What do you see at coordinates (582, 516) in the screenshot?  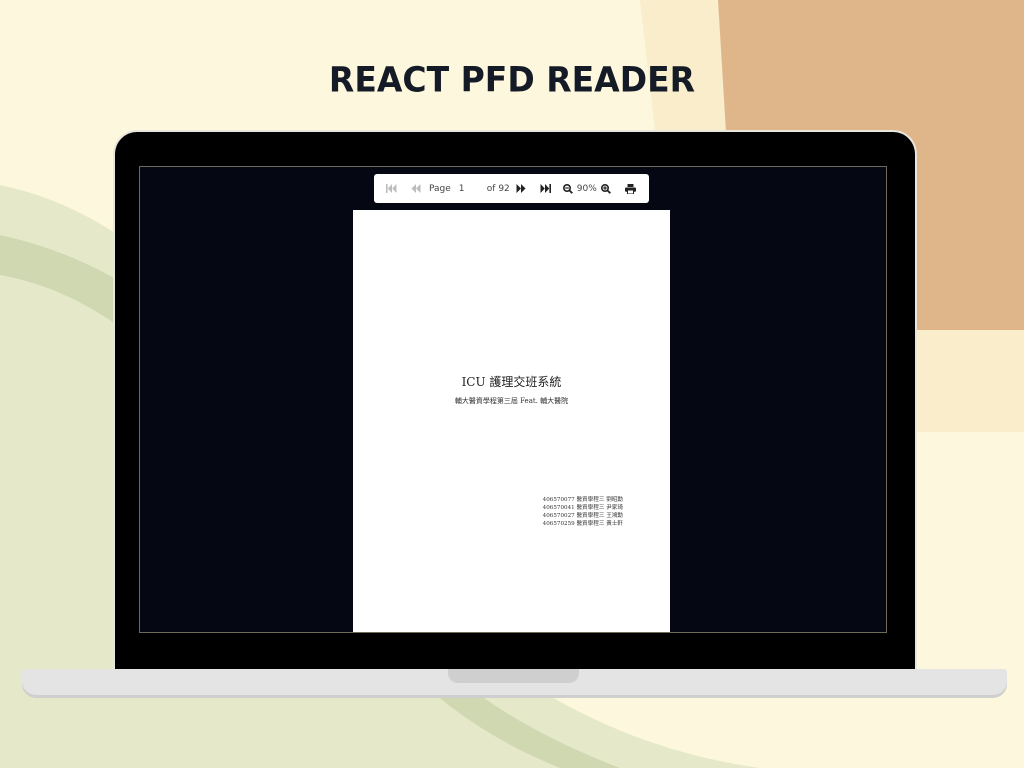 I see `author-line: 406570027 醫資學程三 王鴻勳` at bounding box center [582, 516].